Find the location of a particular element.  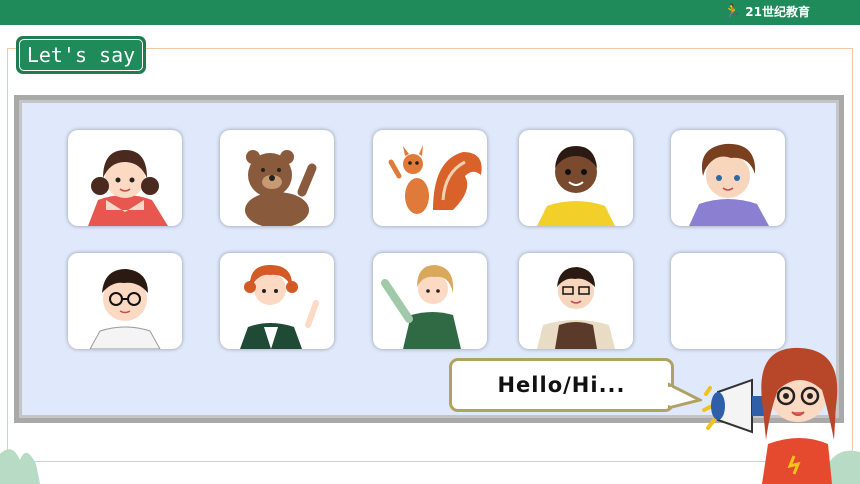

section-tag: Let's say is located at coordinates (81, 55).